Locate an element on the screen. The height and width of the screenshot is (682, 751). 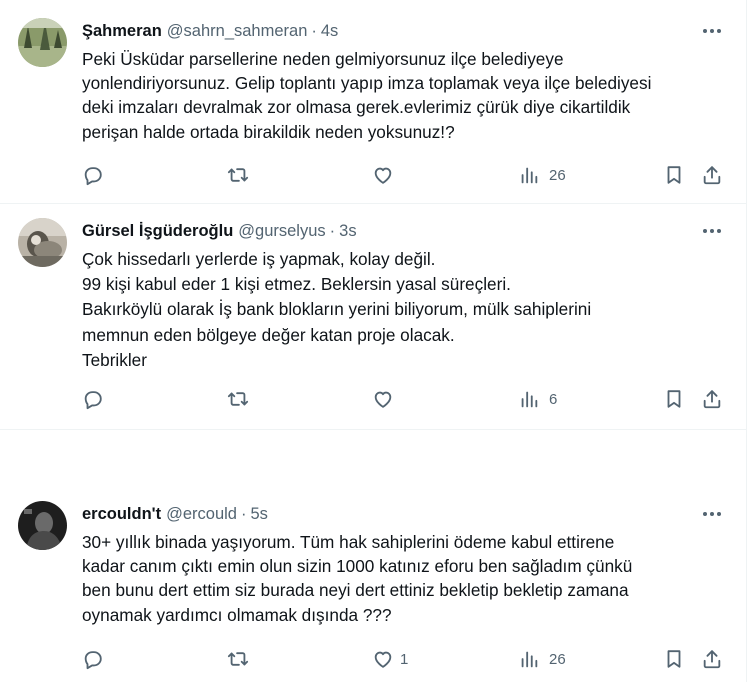
tweet-text-line: oynamak yardımcı olmamak dışında ??? is located at coordinates (237, 614).